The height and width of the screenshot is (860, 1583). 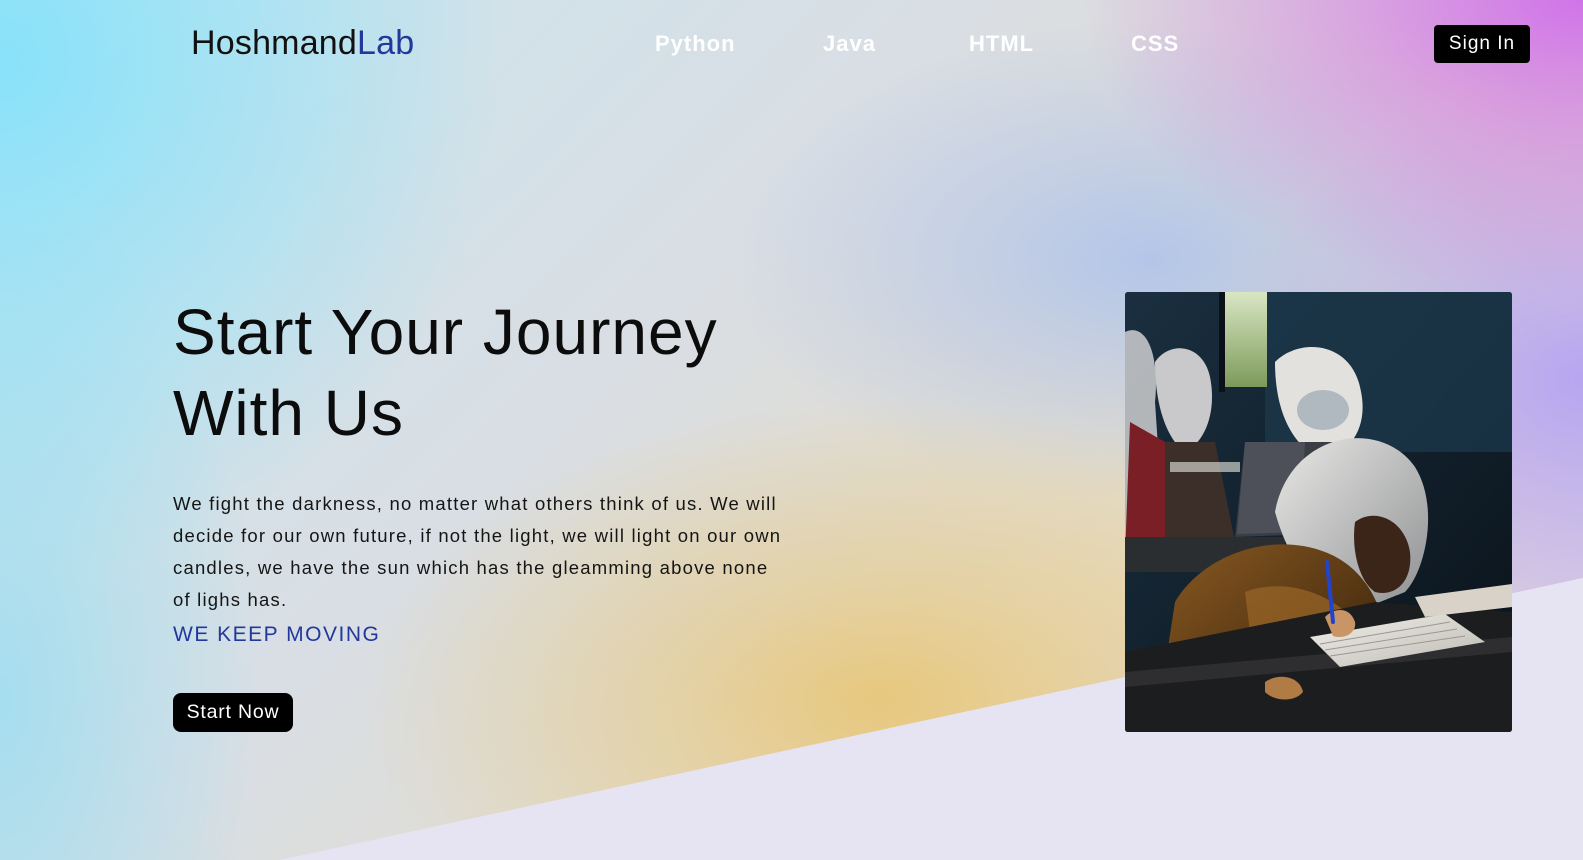 What do you see at coordinates (277, 634) in the screenshot?
I see `hero-tagline: WE KEEP MOVING` at bounding box center [277, 634].